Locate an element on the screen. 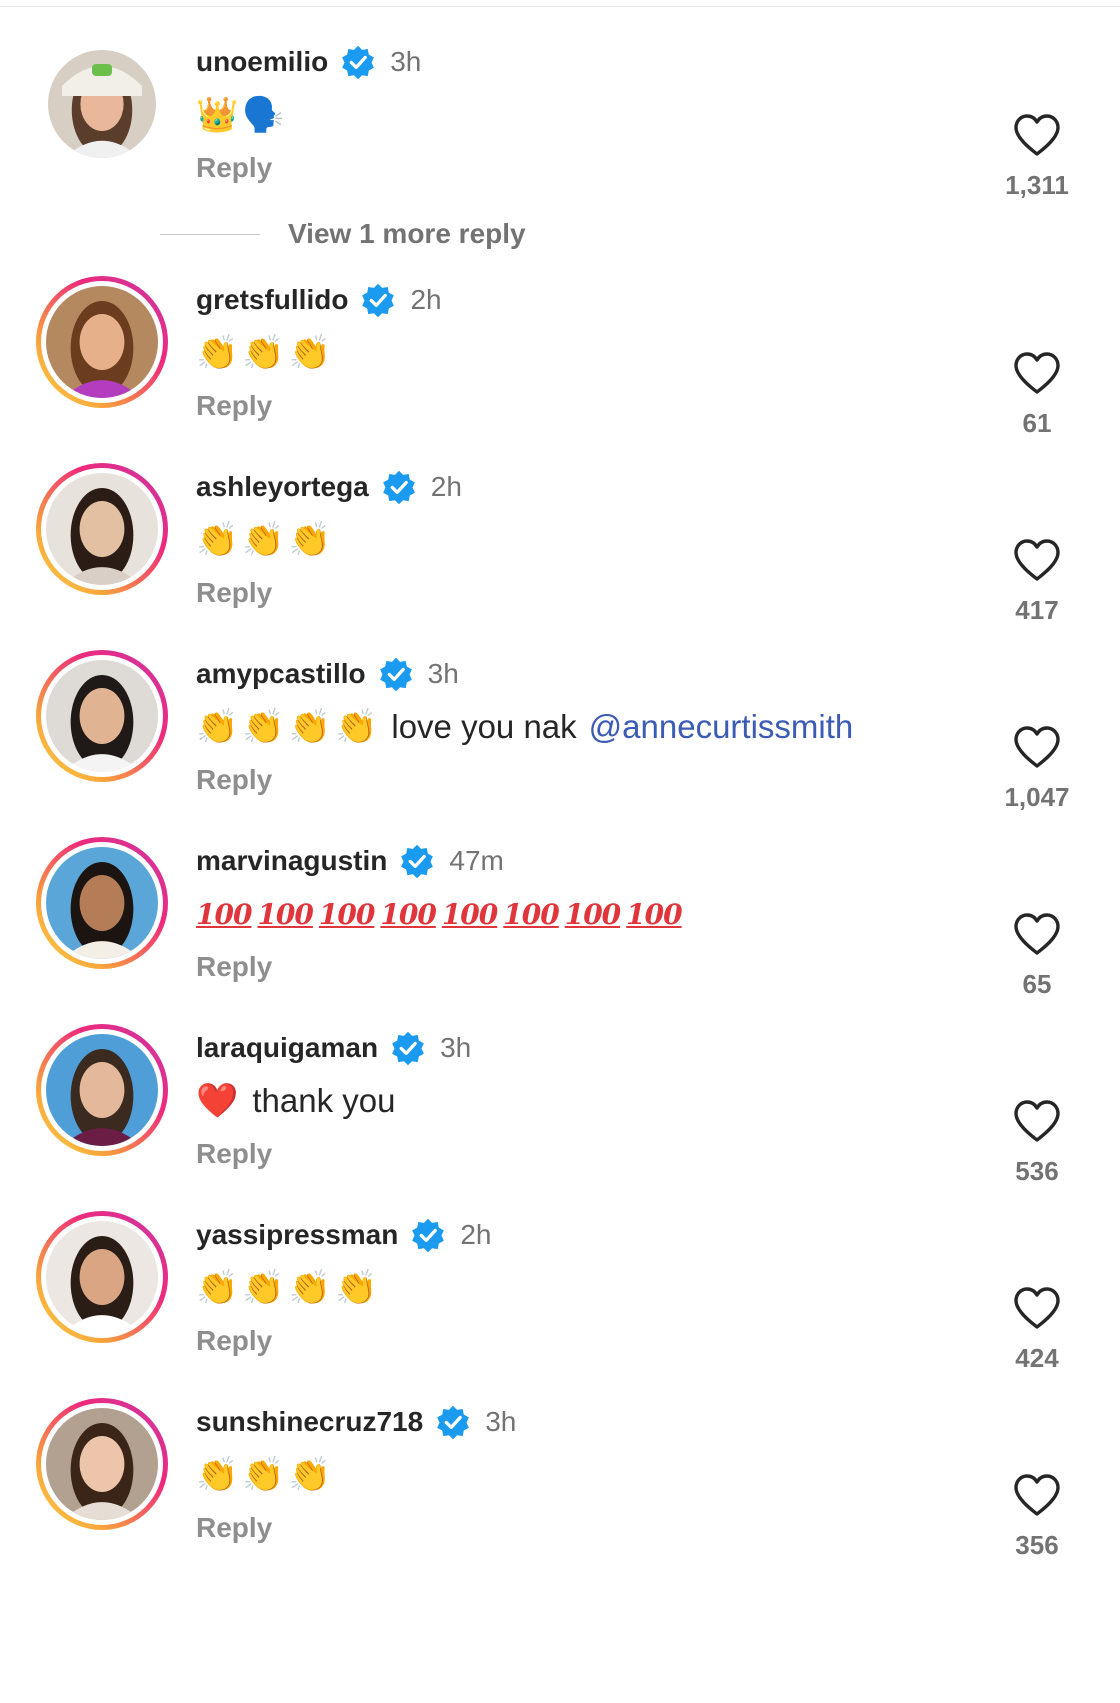 This screenshot has height=1703, width=1120. comment-header: gretsfullido 2h is located at coordinates (319, 300).